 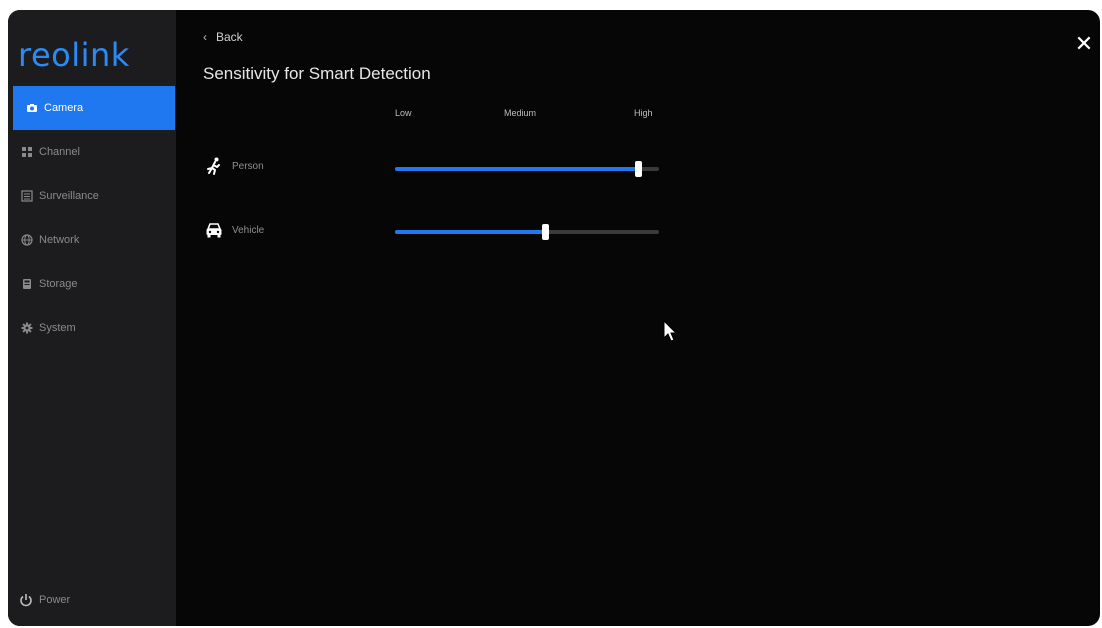 I want to click on sidebar-item-camera: Camera, so click(x=94, y=108).